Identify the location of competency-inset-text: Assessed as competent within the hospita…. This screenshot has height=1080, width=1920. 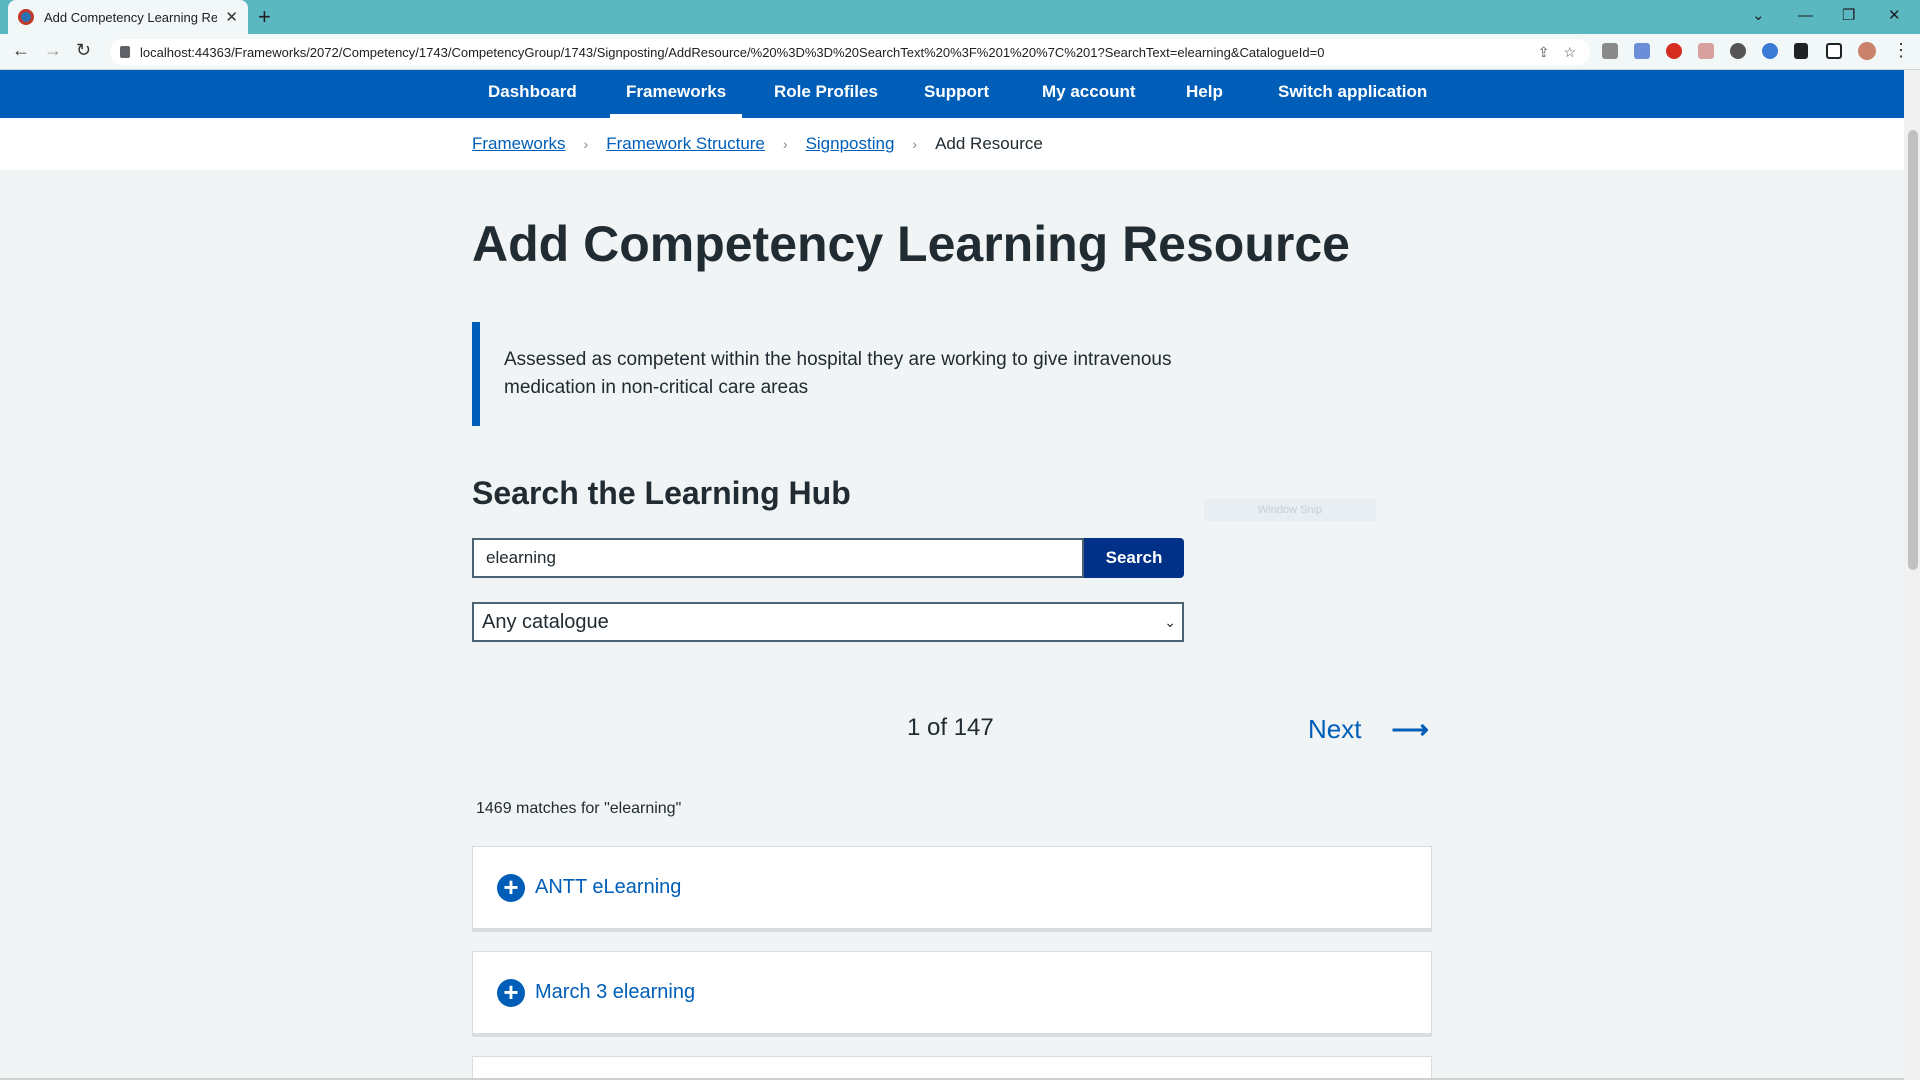
(832, 374).